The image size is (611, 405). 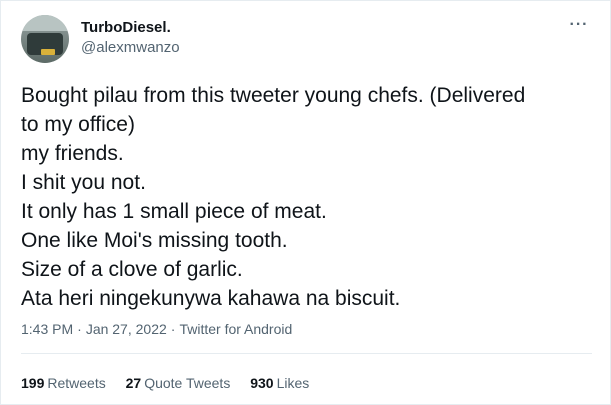 I want to click on retweets-stat: 199 Retweets, so click(x=63, y=383).